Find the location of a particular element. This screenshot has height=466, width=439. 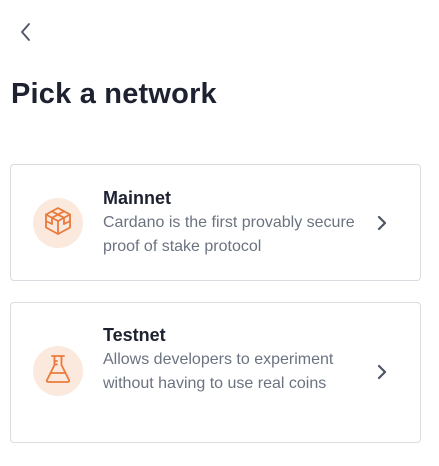

chevron-left-icon is located at coordinates (26, 34).